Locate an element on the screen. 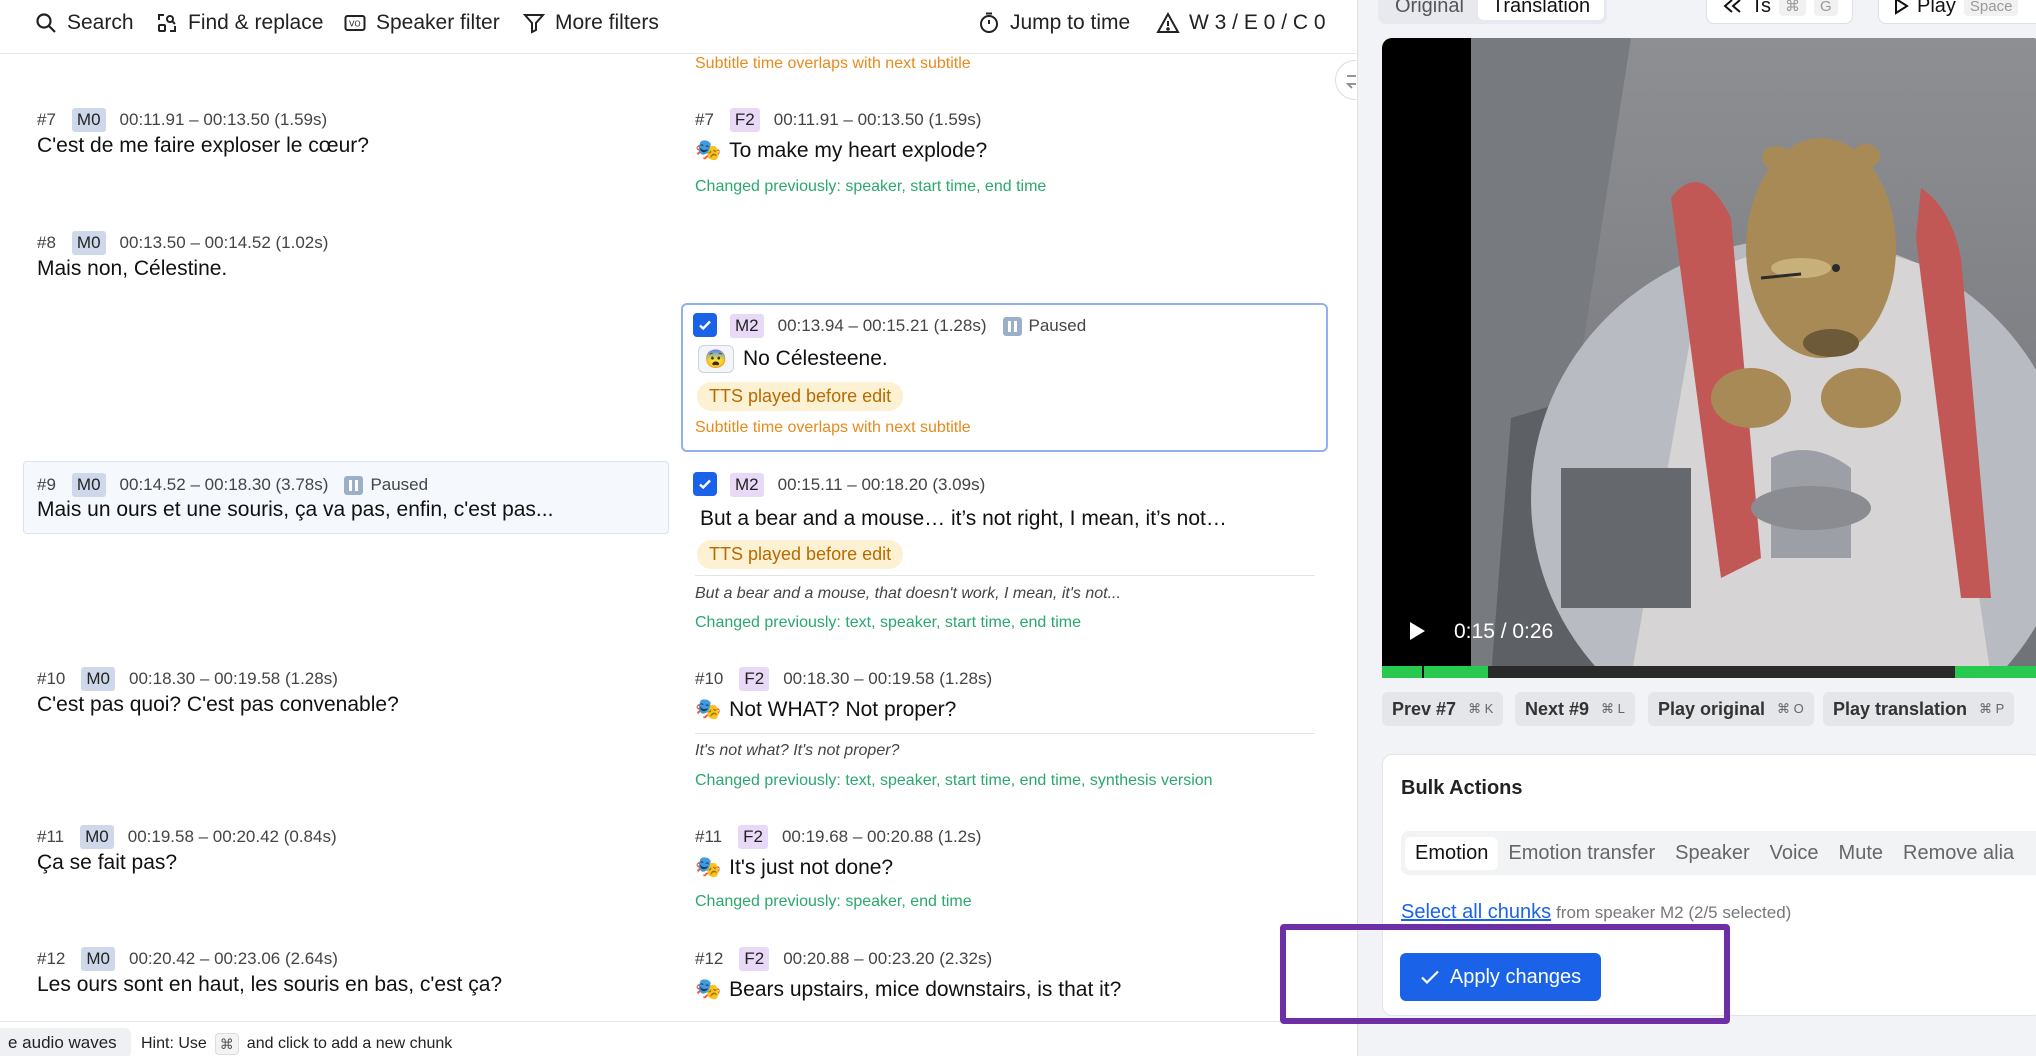 The width and height of the screenshot is (2036, 1056). translation-text-11: 🎭 It's just not done? is located at coordinates (794, 868).